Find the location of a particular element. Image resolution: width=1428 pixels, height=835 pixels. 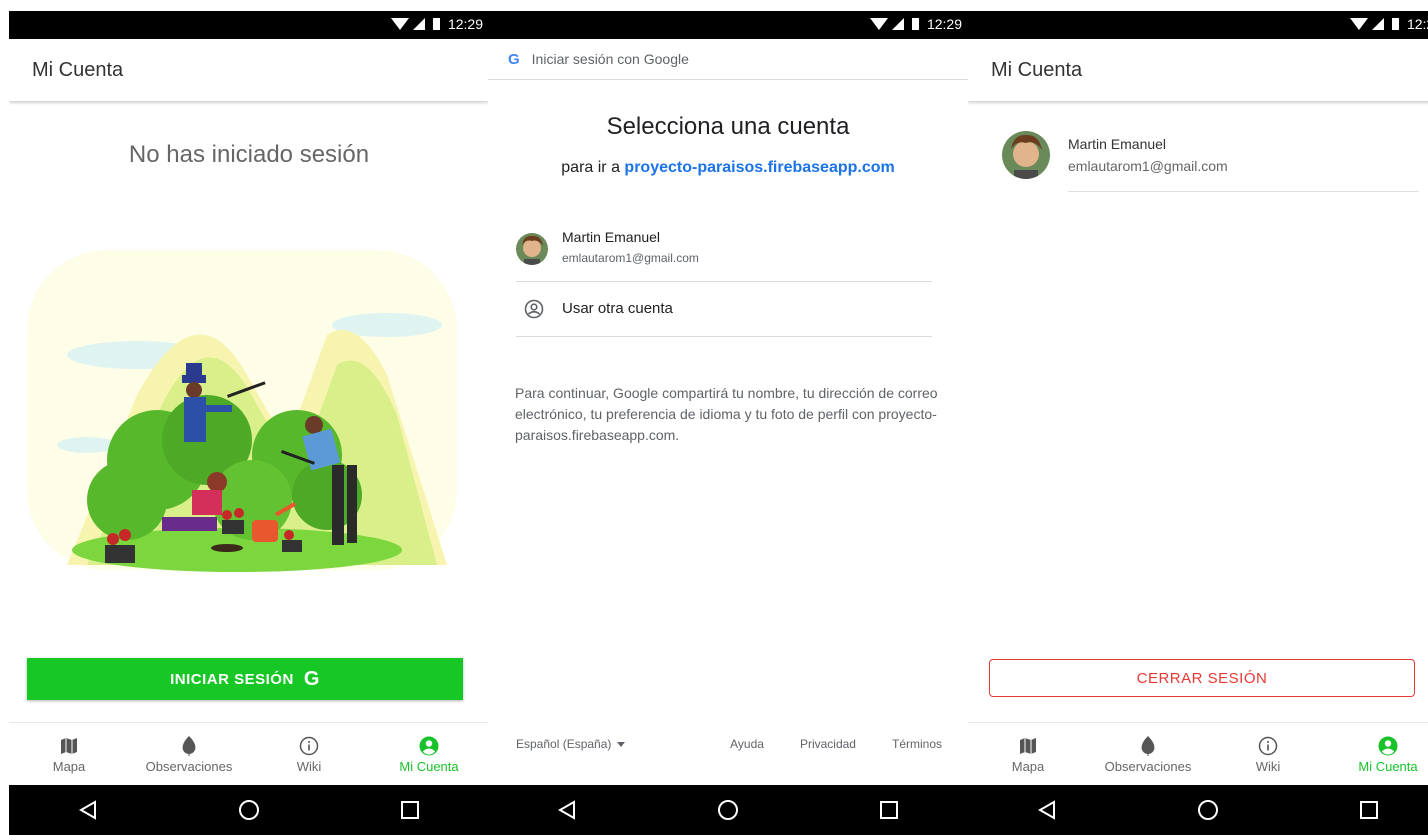

language-label: Español (España) is located at coordinates (564, 744).